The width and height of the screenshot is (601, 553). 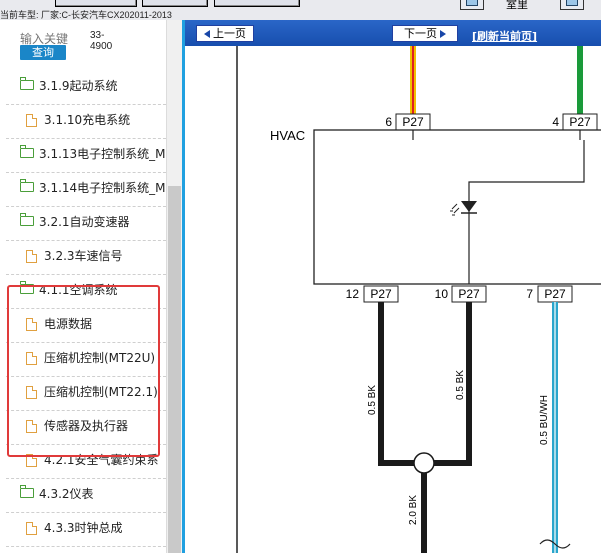 I want to click on tree-item-label: 3.1.13电子控制系统_M, so click(x=102, y=154).